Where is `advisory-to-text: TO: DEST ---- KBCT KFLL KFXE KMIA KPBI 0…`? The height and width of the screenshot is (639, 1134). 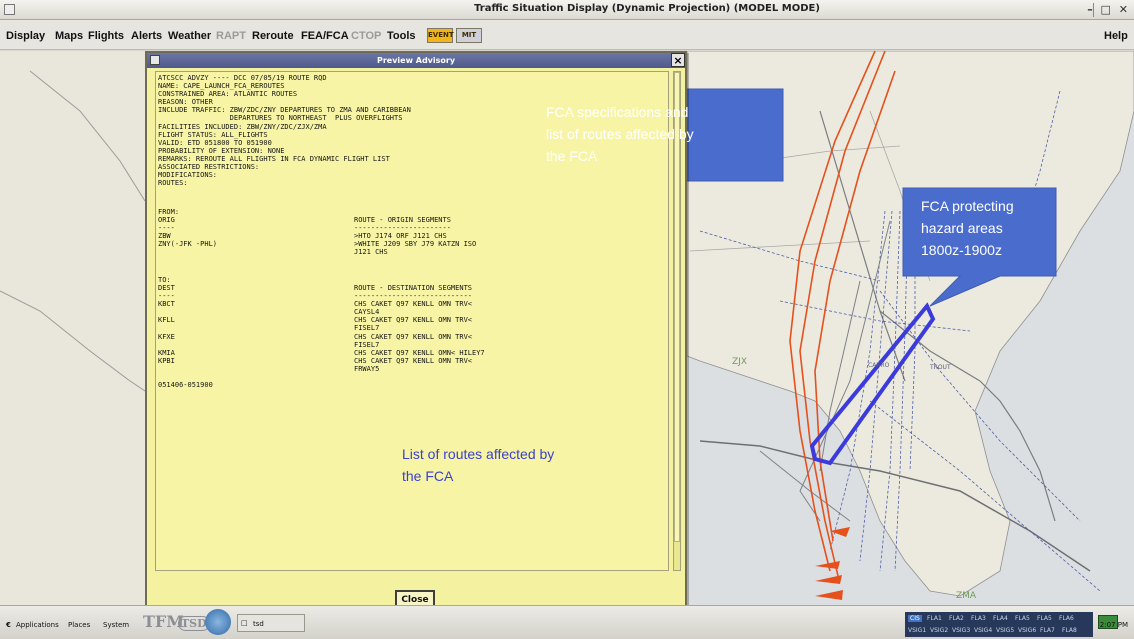 advisory-to-text: TO: DEST ---- KBCT KFLL KFXE KMIA KPBI 0… is located at coordinates (185, 333).